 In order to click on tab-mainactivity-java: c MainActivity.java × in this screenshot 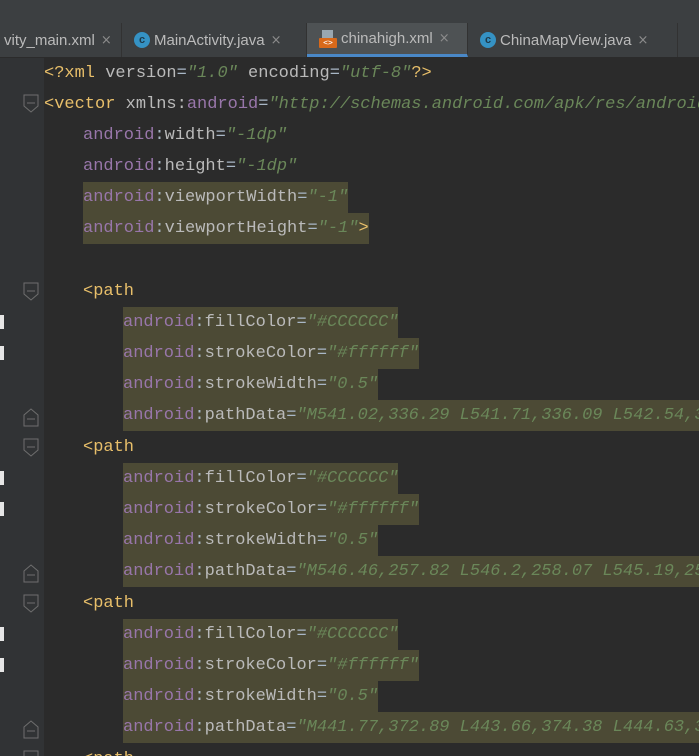, I will do `click(214, 40)`.